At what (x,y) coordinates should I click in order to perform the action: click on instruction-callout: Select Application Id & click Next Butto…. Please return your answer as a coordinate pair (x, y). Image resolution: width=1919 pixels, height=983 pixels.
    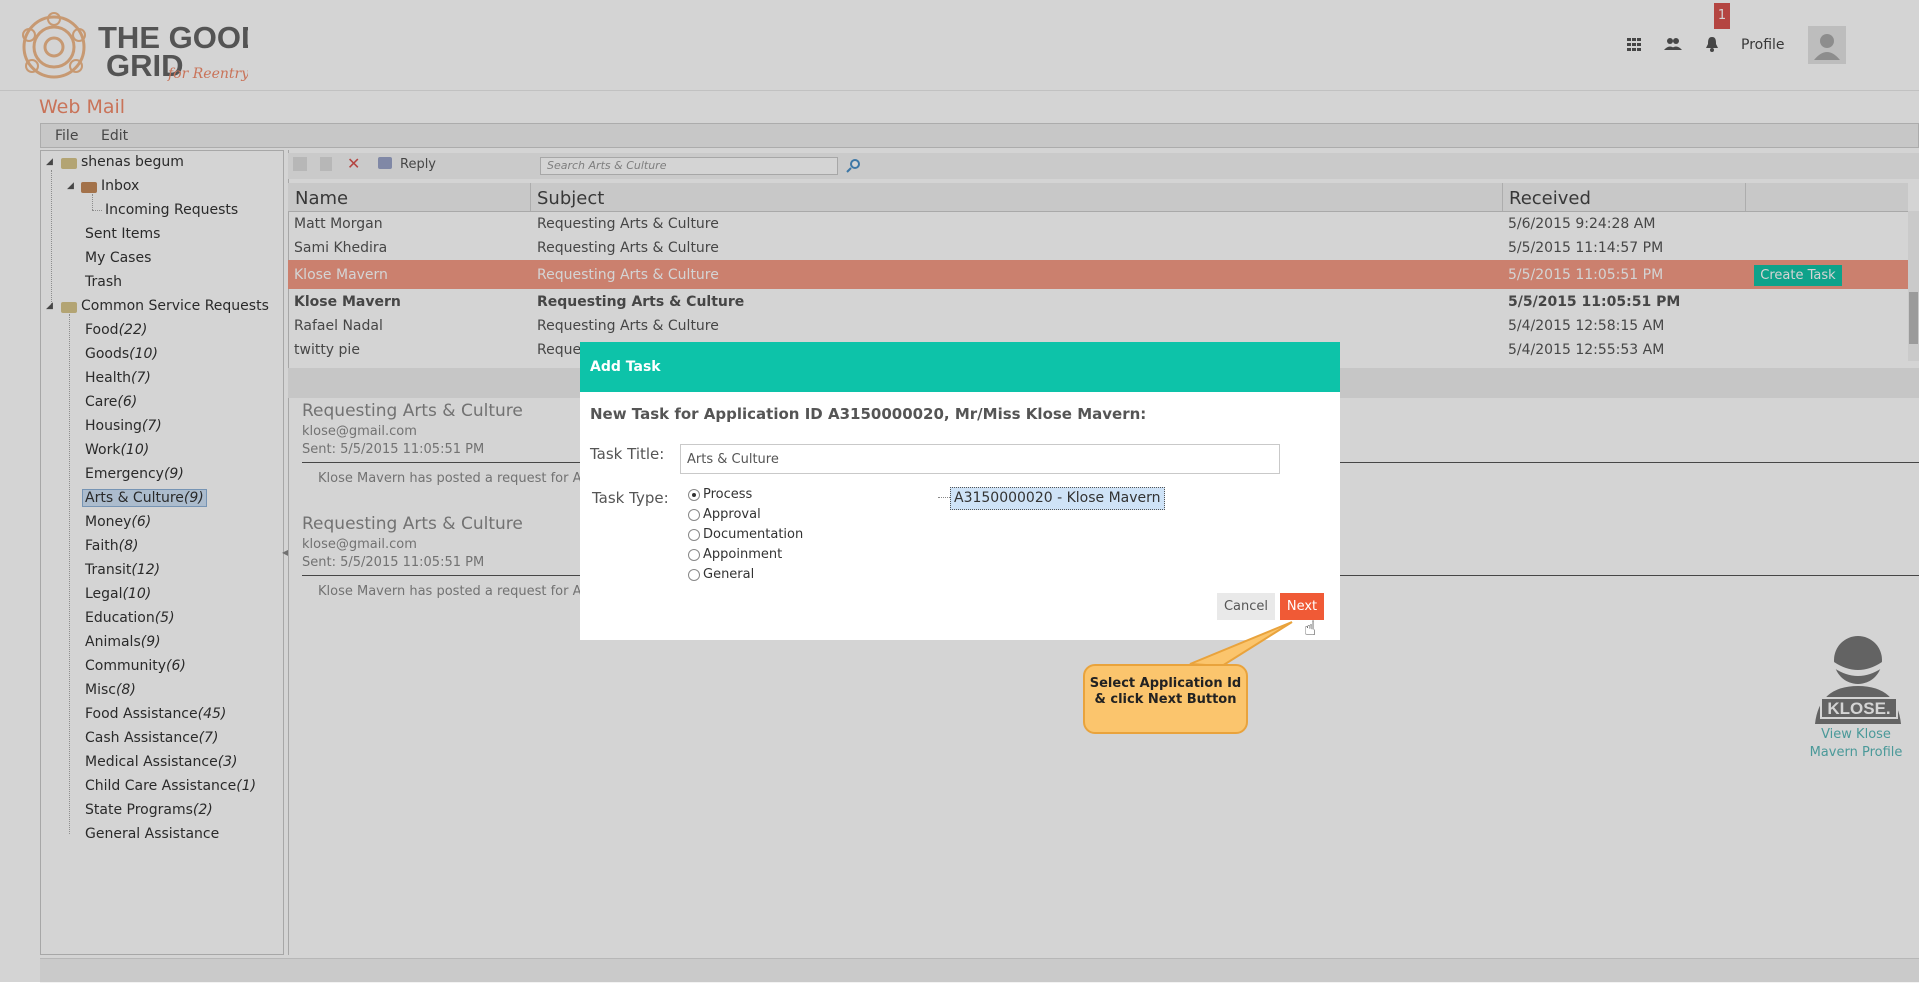
    Looking at the image, I should click on (1165, 699).